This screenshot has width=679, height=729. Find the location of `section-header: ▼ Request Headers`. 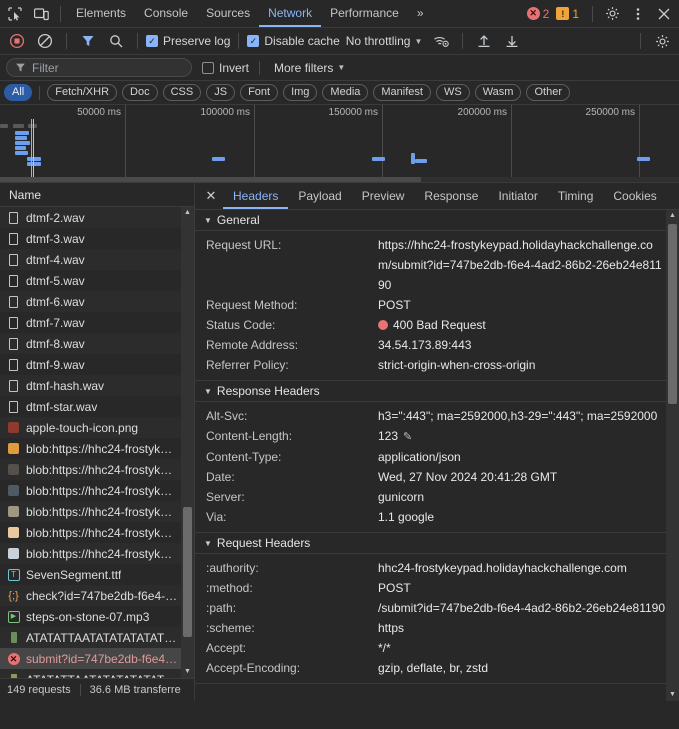

section-header: ▼ Request Headers is located at coordinates (430, 543).